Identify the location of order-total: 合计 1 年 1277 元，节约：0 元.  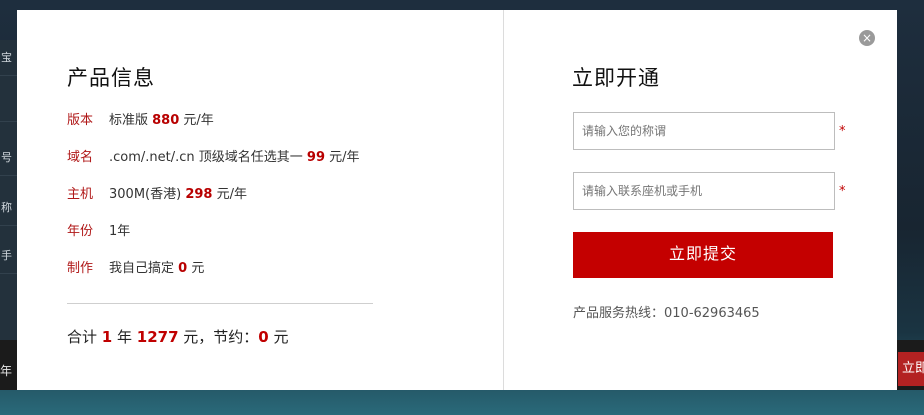
(178, 337).